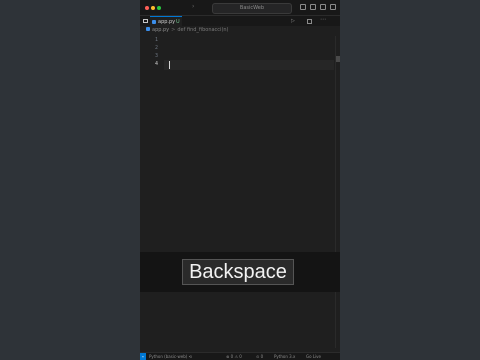 The width and height of the screenshot is (480, 360). Describe the element at coordinates (153, 8) in the screenshot. I see `minimize-window-button` at that location.